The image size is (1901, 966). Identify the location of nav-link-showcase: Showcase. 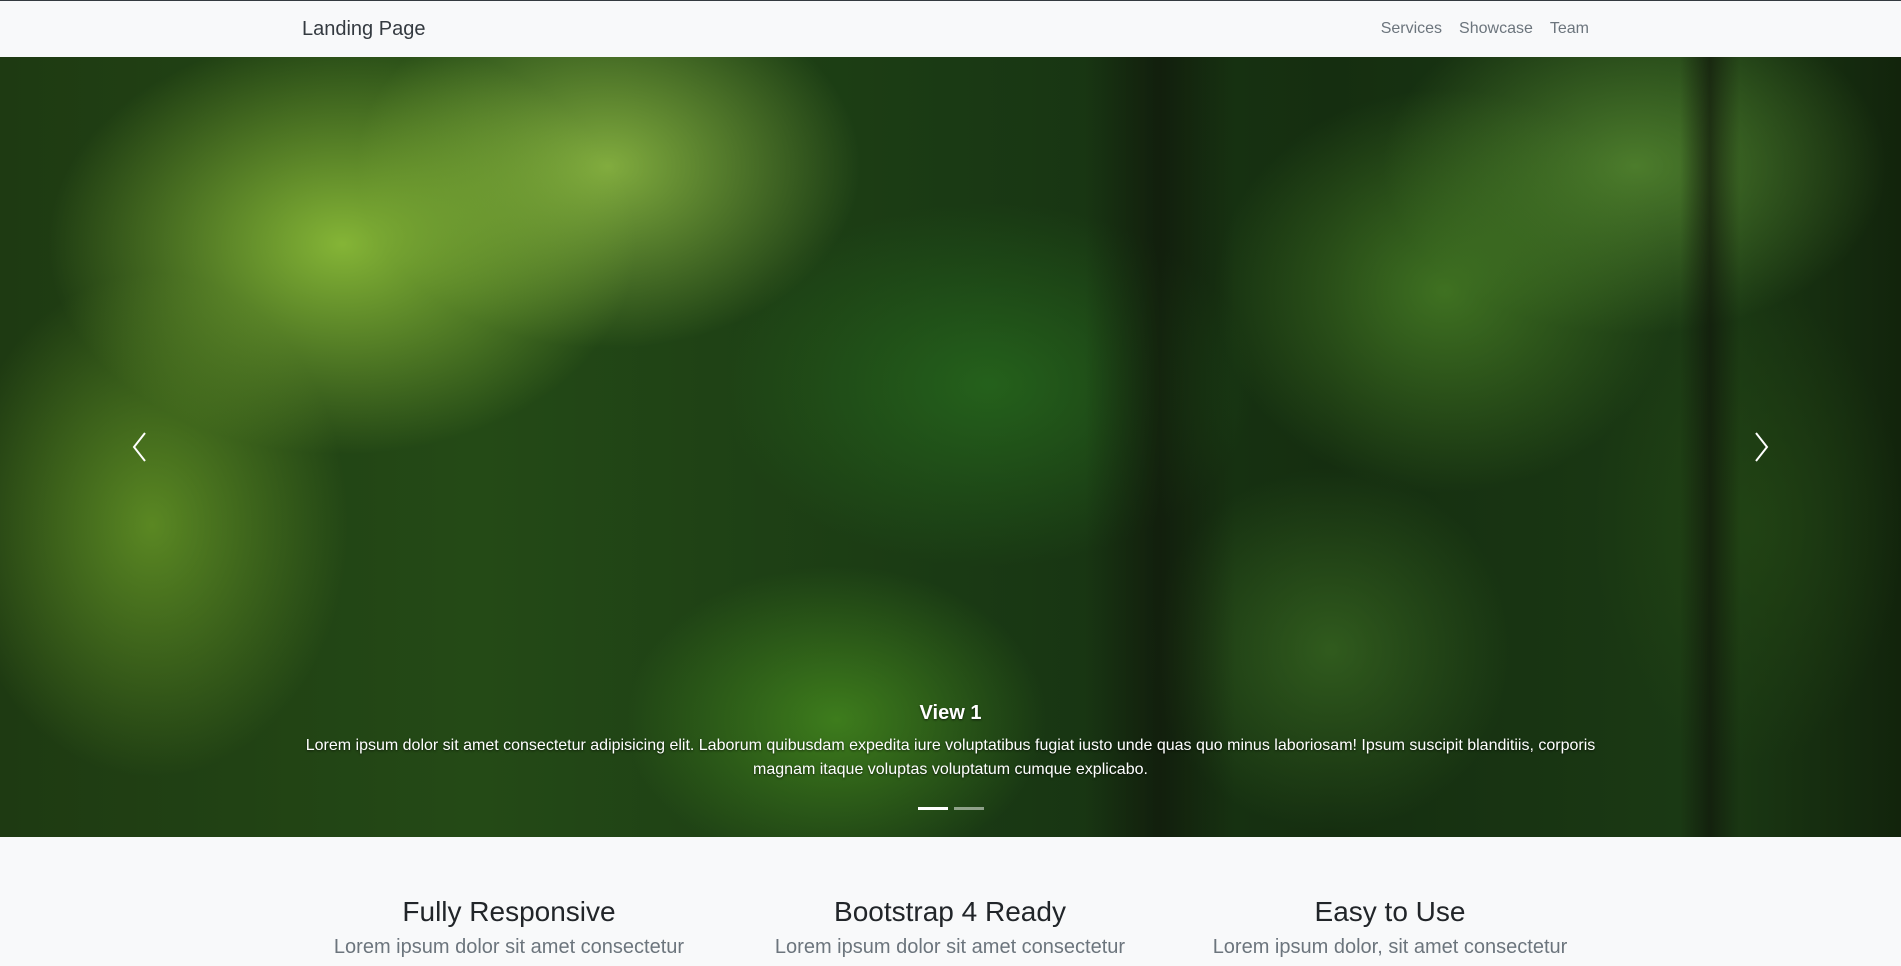
(1496, 29).